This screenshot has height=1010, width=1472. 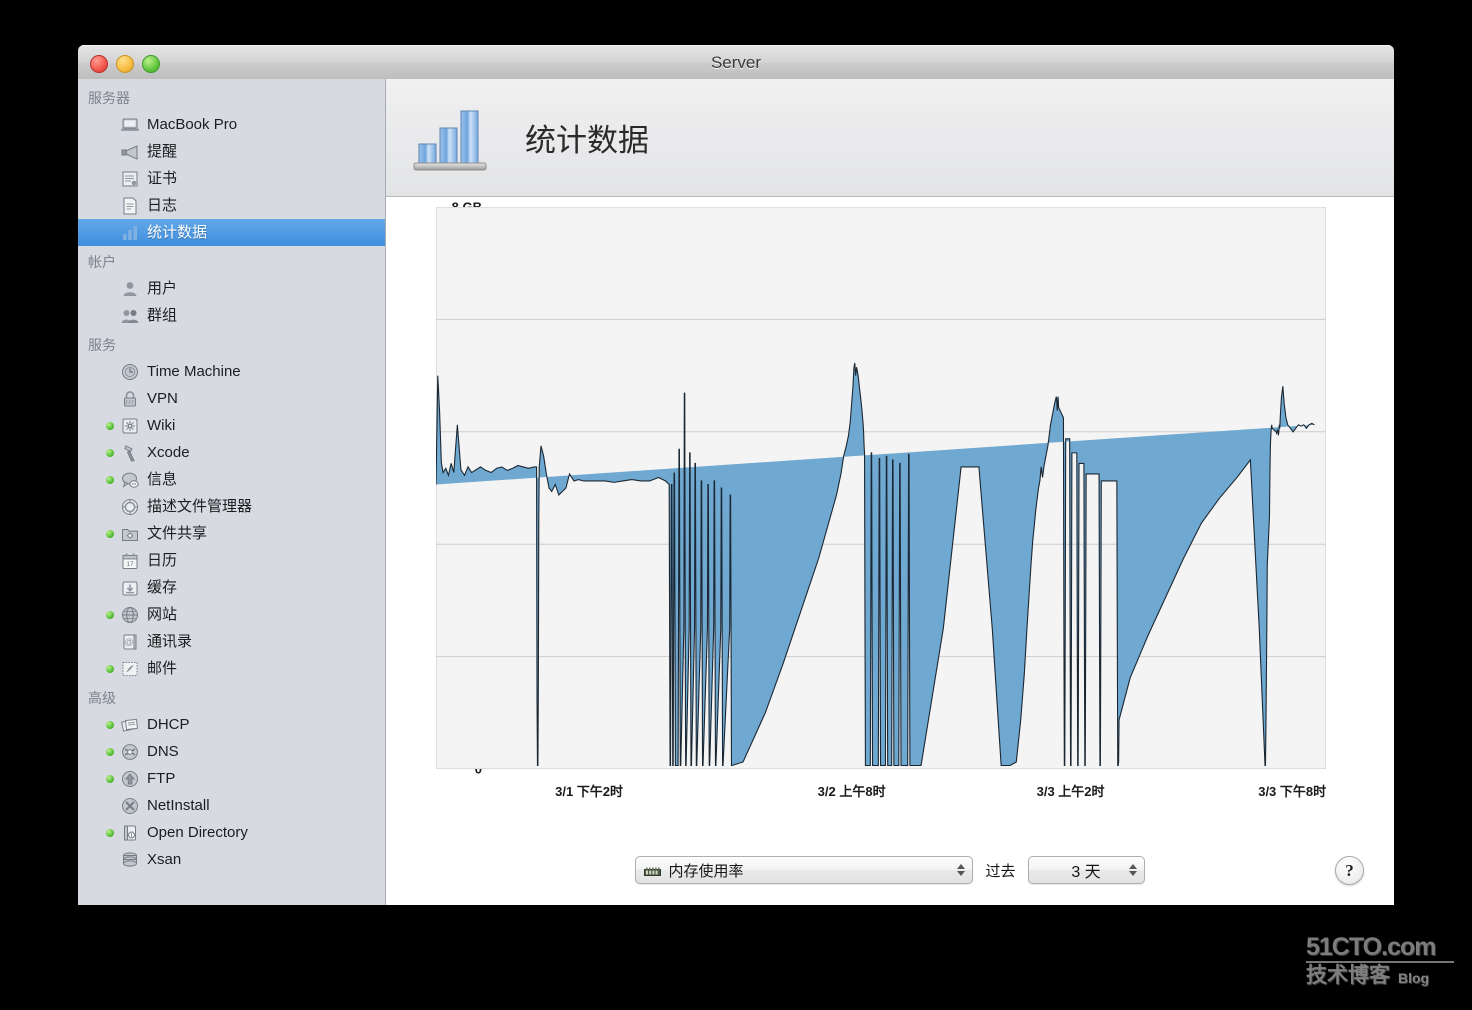 What do you see at coordinates (231, 533) in the screenshot?
I see `sidebar-item-item-6: 文件共享` at bounding box center [231, 533].